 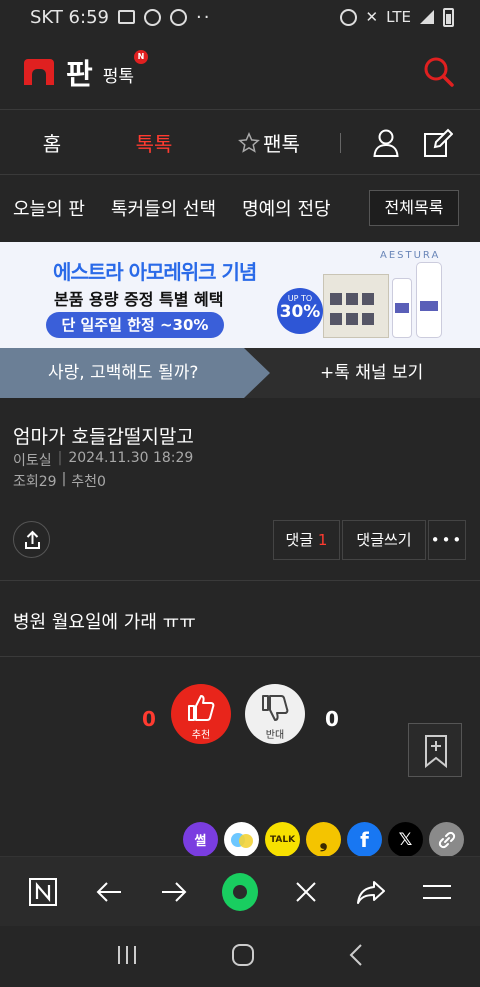 I want to click on comments-label: 댓글, so click(x=299, y=540).